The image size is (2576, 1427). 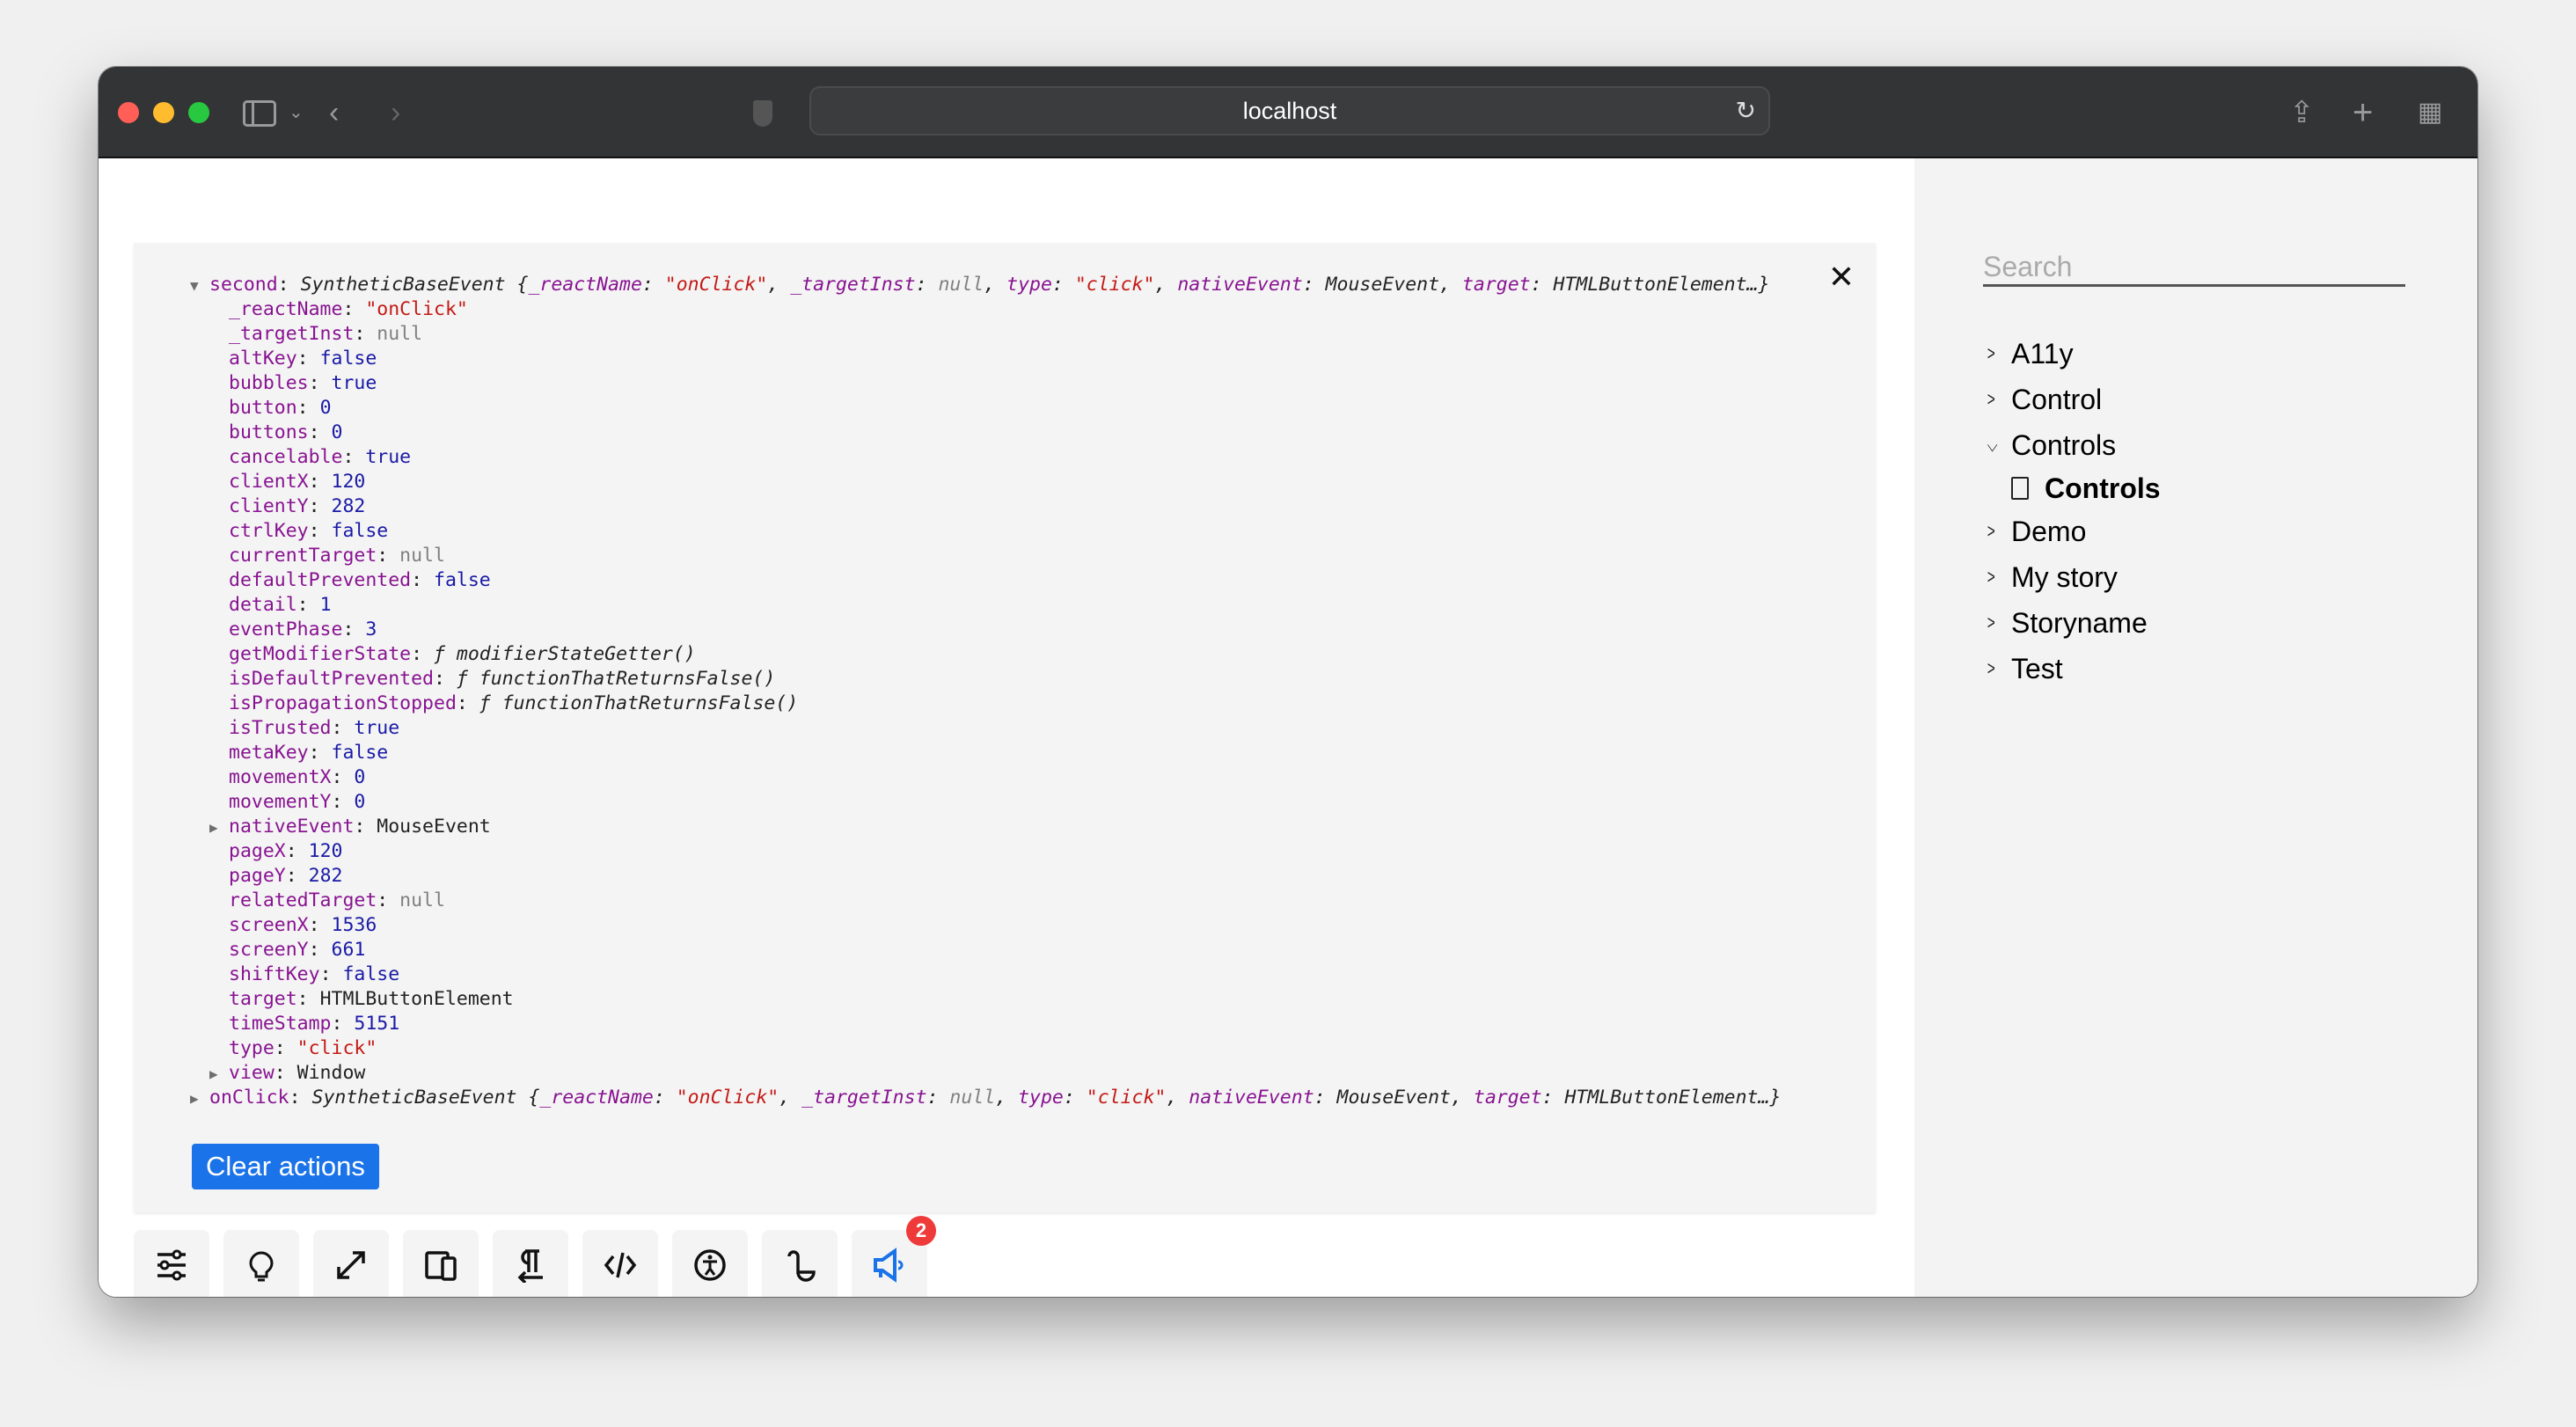 I want to click on minimize-window-button, so click(x=163, y=113).